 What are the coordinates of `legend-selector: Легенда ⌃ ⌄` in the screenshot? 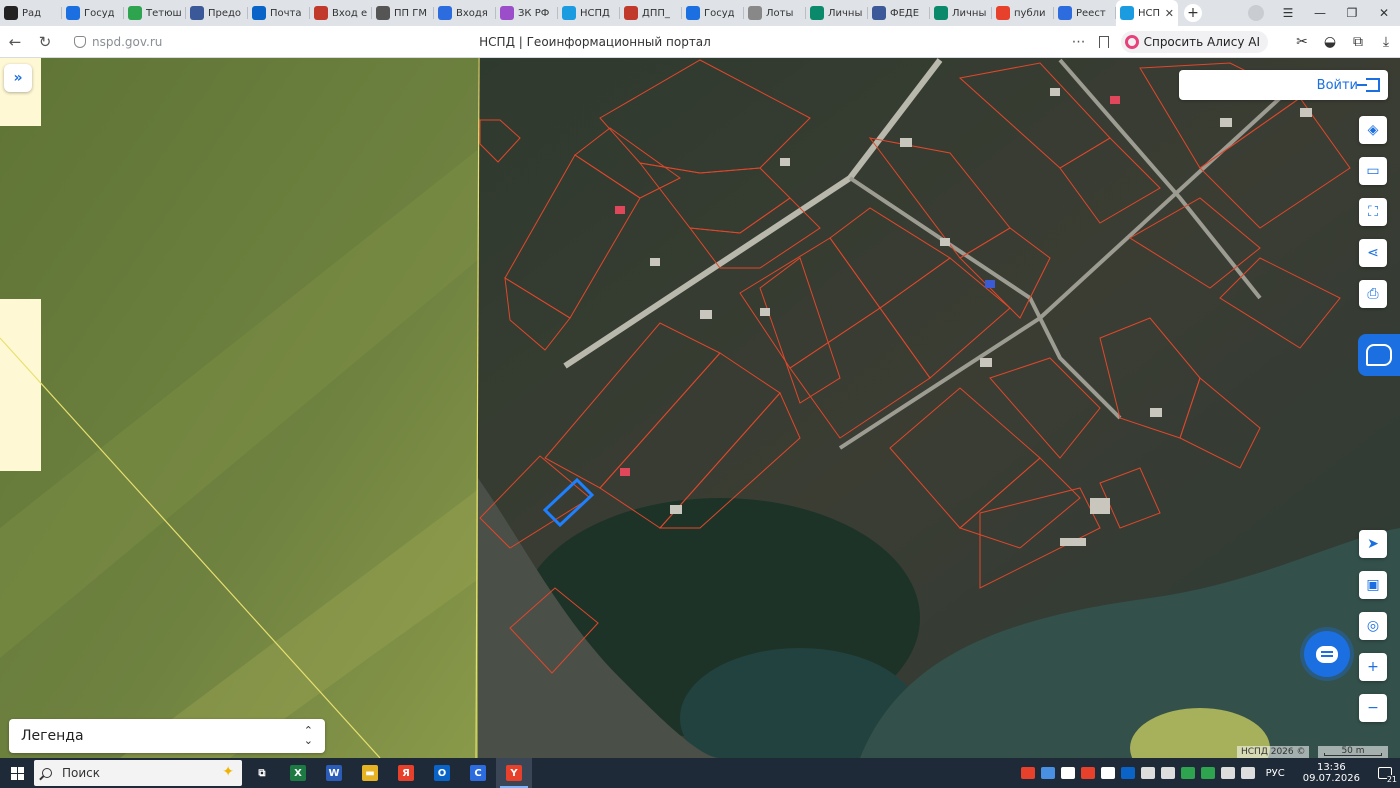 It's located at (167, 736).